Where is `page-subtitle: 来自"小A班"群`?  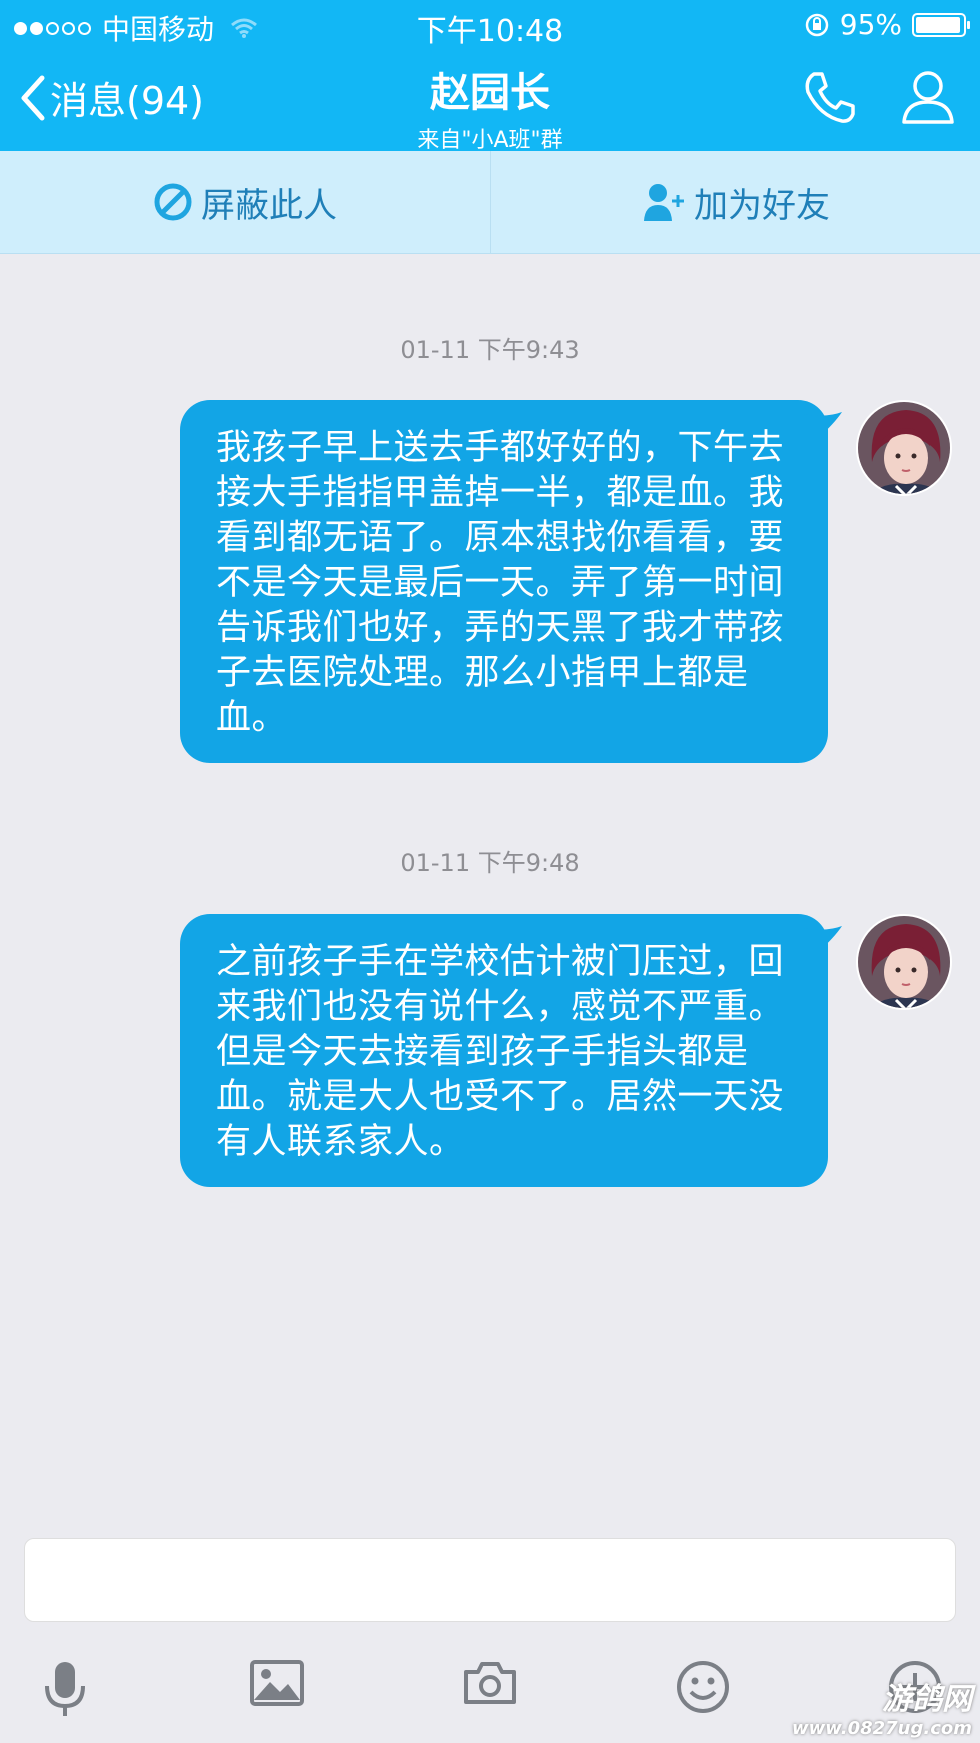 page-subtitle: 来自"小A班"群 is located at coordinates (490, 140).